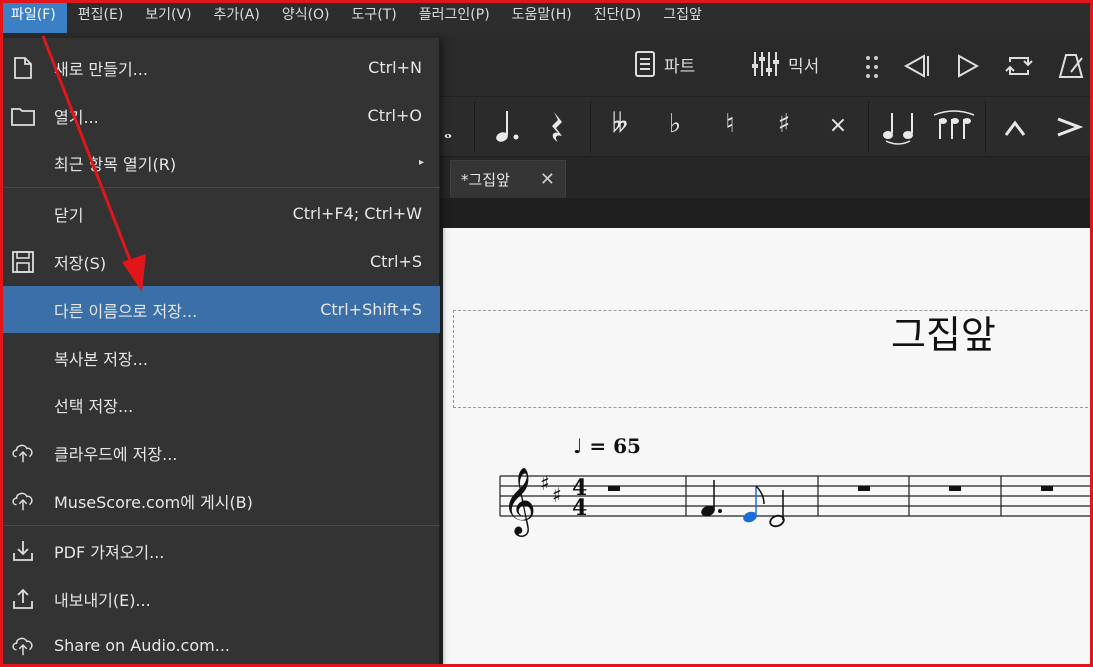 This screenshot has height=667, width=1093. Describe the element at coordinates (221, 213) in the screenshot. I see `menu-item-close: 닫기 Ctrl+F4; Ctrl+W` at that location.